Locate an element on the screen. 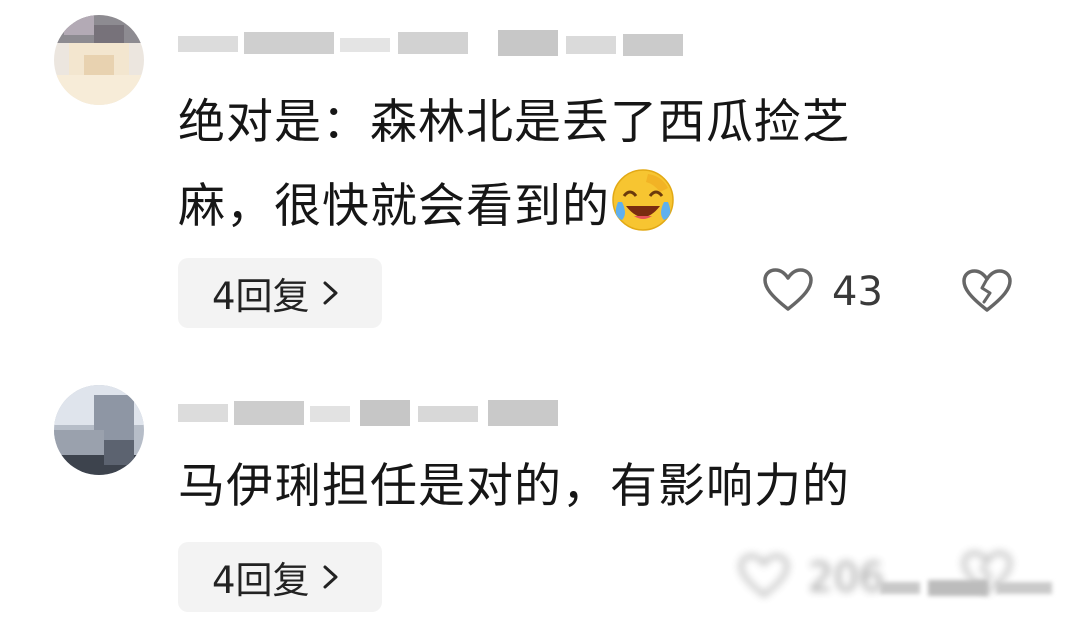  like-count: 43 is located at coordinates (857, 292).